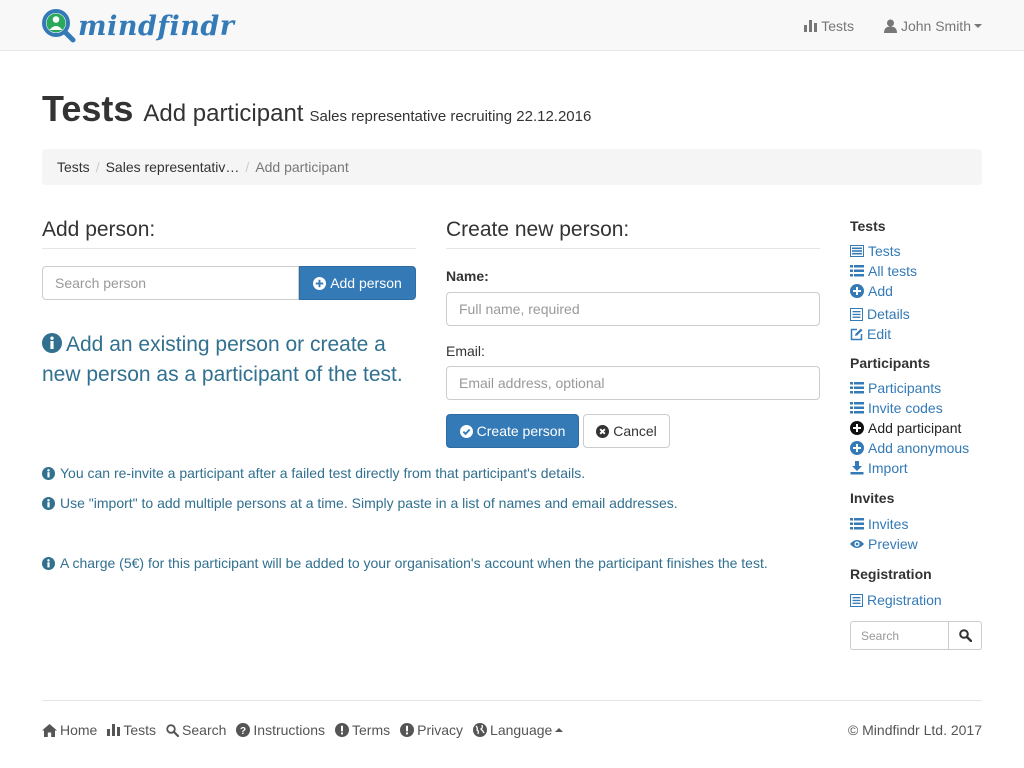  I want to click on sidebar-item-label: Add participant, so click(915, 428).